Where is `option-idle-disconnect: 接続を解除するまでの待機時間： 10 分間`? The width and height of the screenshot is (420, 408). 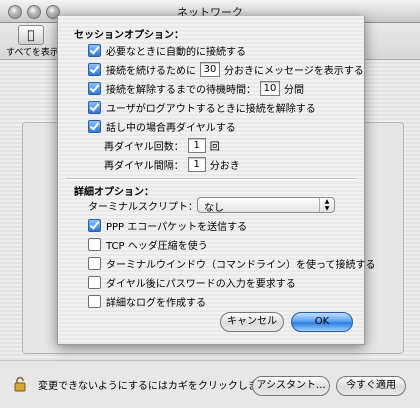 option-idle-disconnect: 接続を解除するまでの待機時間： 10 分間 is located at coordinates (196, 88).